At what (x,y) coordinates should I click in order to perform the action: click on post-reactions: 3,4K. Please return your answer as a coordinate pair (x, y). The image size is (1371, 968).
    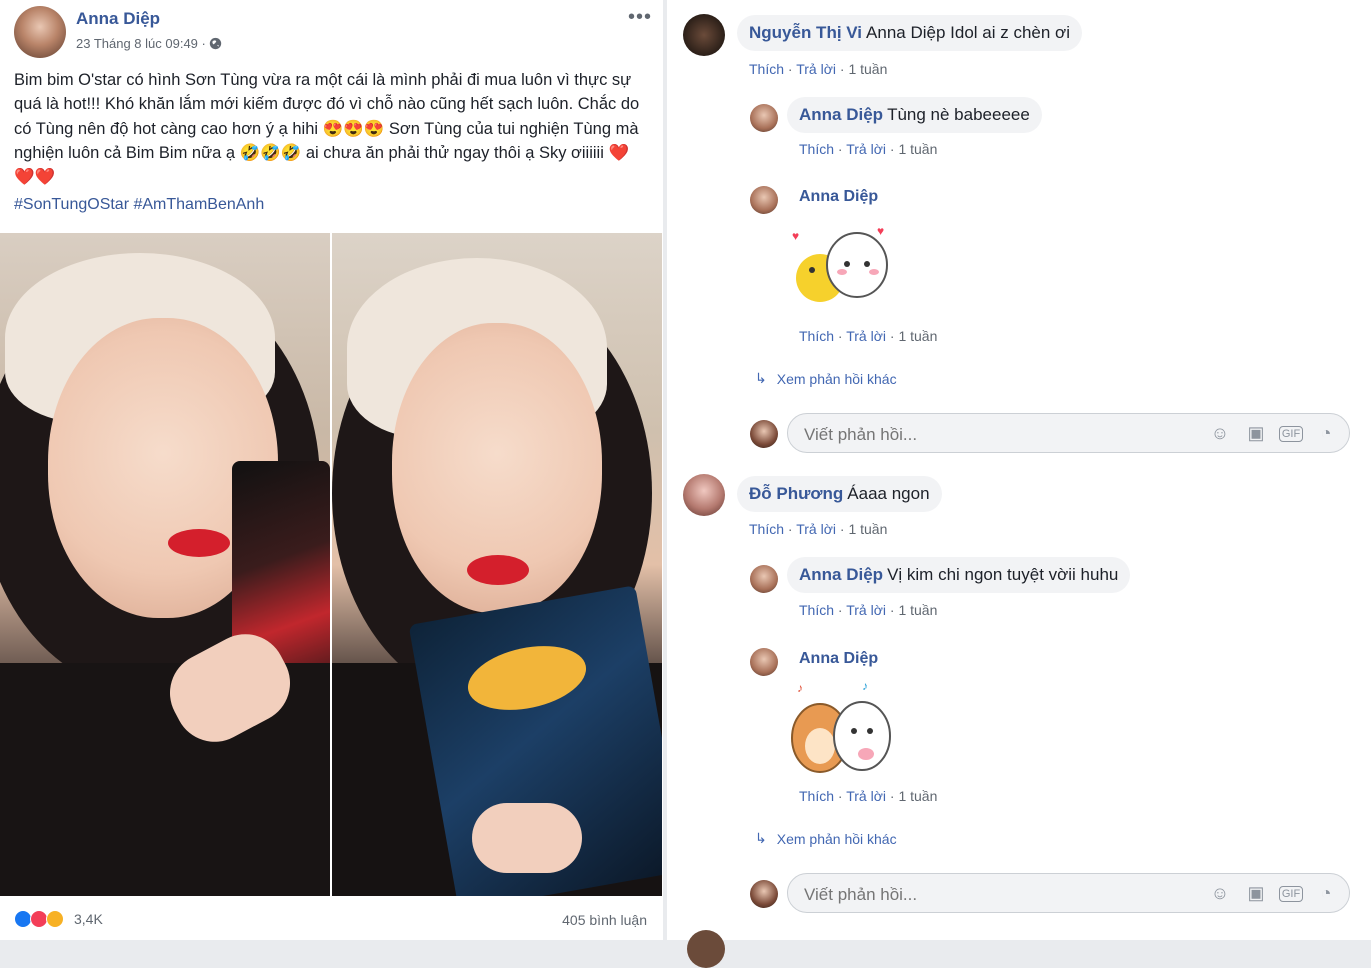
    Looking at the image, I should click on (58, 919).